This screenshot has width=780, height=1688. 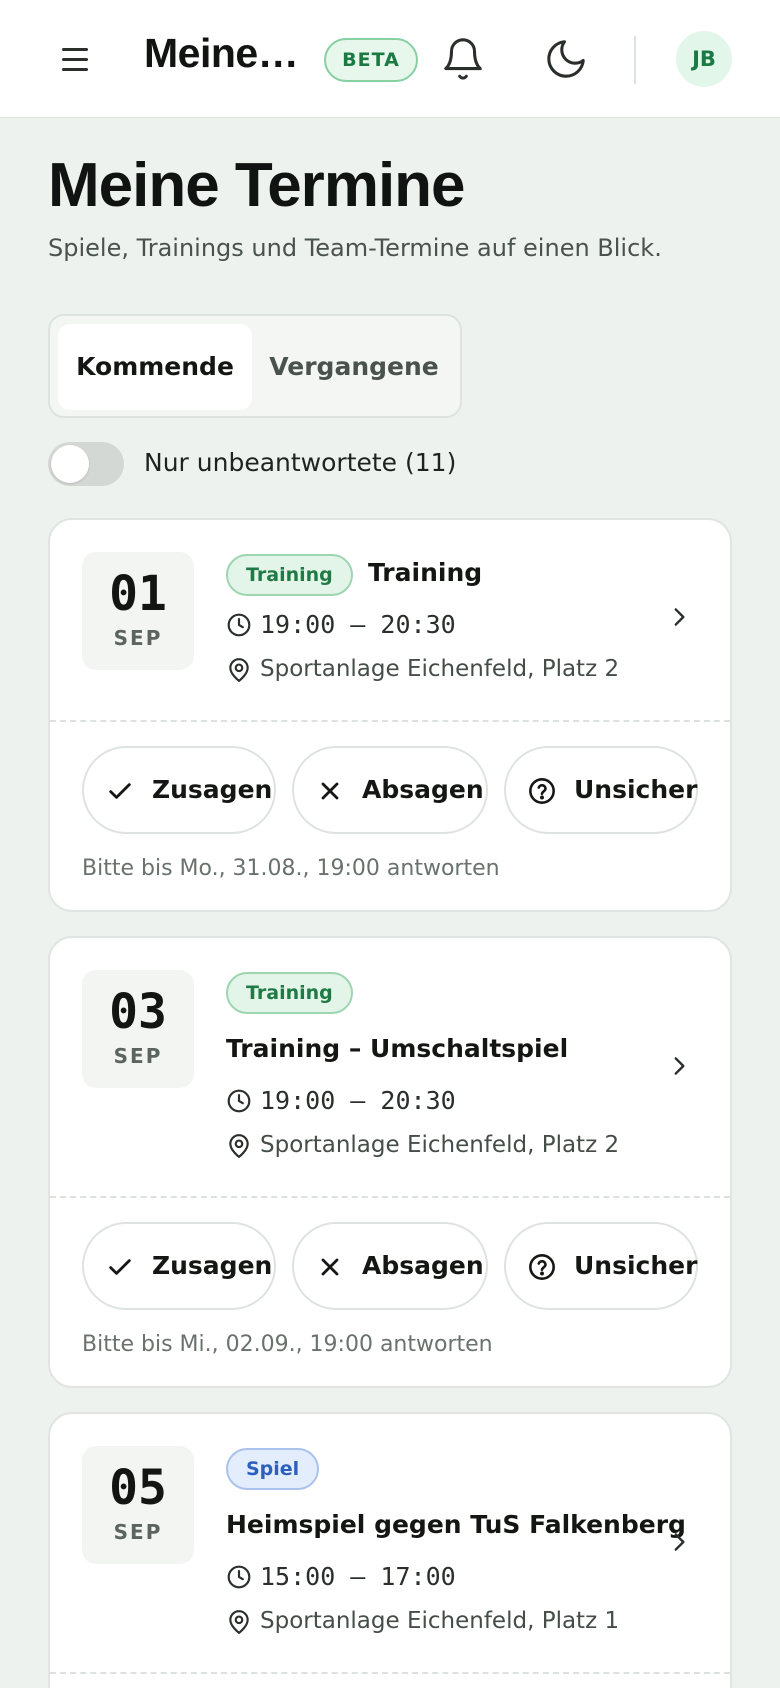 I want to click on unanswered-toggle, so click(x=86, y=464).